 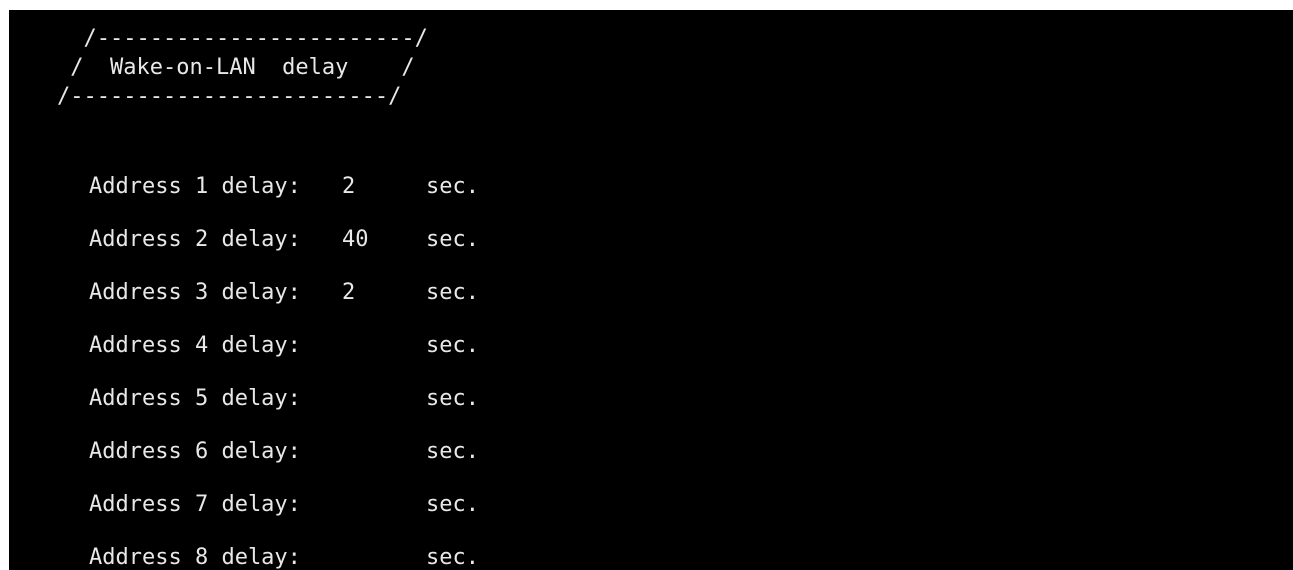 I want to click on delay-row-5: Address 5 delay: sec., so click(x=284, y=398).